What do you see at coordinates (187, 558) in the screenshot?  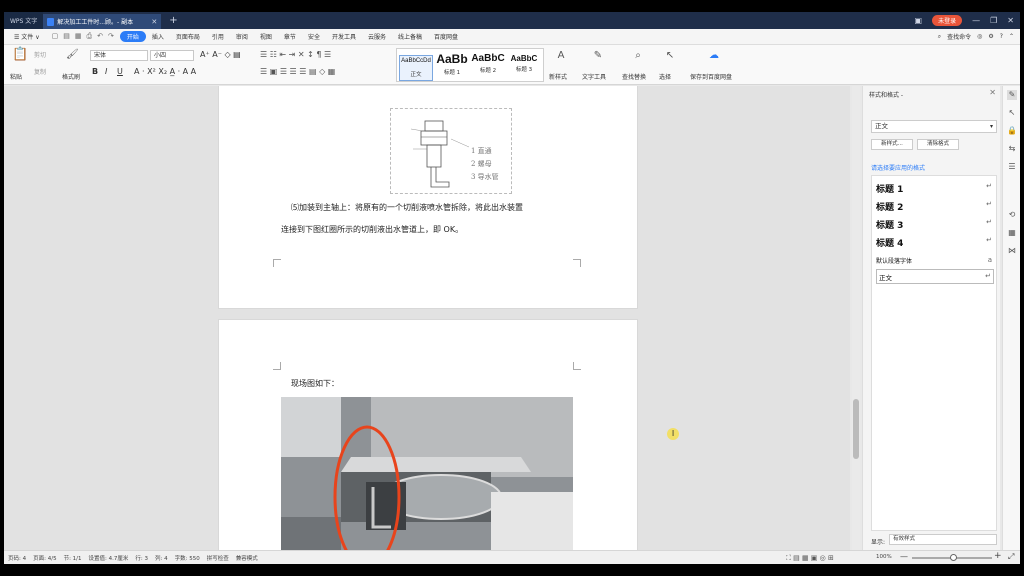 I see `status-word-count: 字数: 550` at bounding box center [187, 558].